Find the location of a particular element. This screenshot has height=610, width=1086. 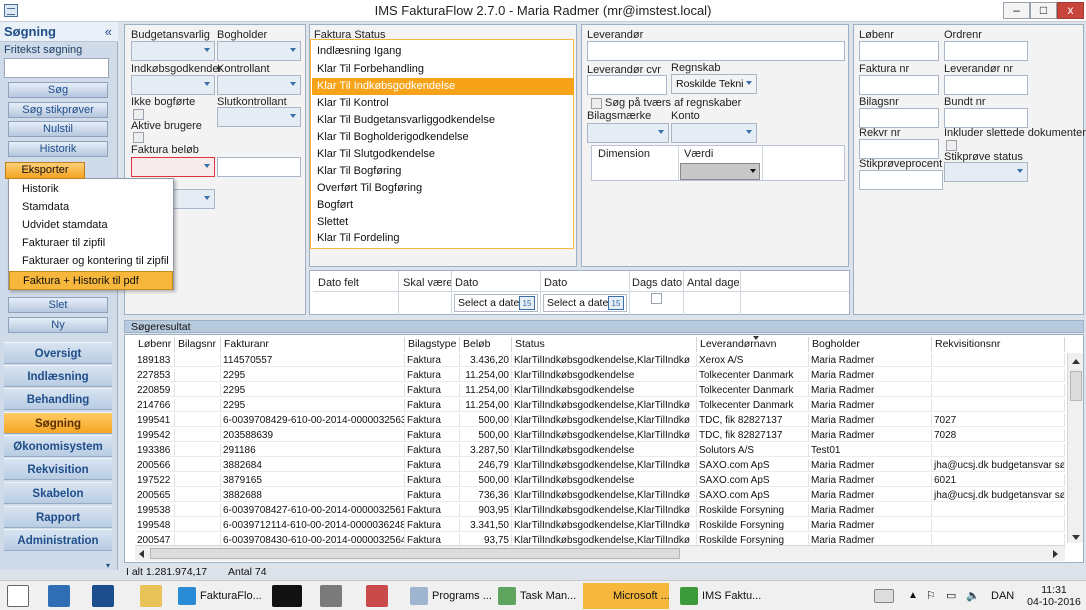

regnskab-select: Roskilde Tekni is located at coordinates (714, 84).